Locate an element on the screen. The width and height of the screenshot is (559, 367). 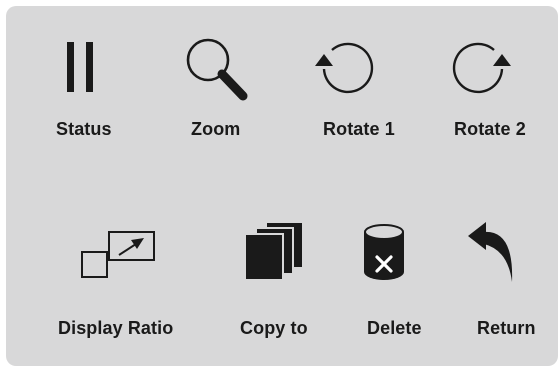
status-button: Status is located at coordinates (85, 91).